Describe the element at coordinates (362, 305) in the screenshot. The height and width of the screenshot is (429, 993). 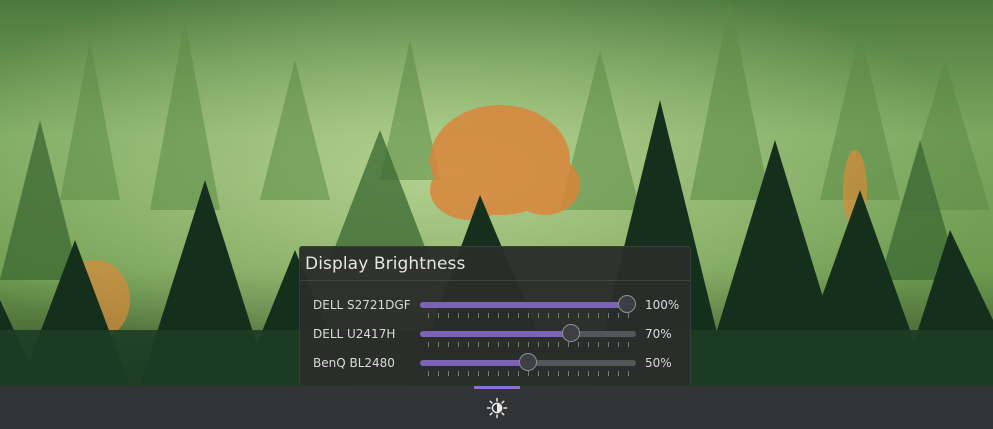
I see `monitor-name: DELL S2721DGF` at that location.